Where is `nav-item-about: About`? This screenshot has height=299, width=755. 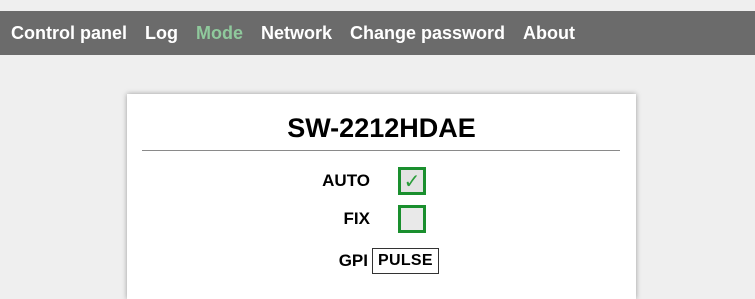
nav-item-about: About is located at coordinates (549, 33).